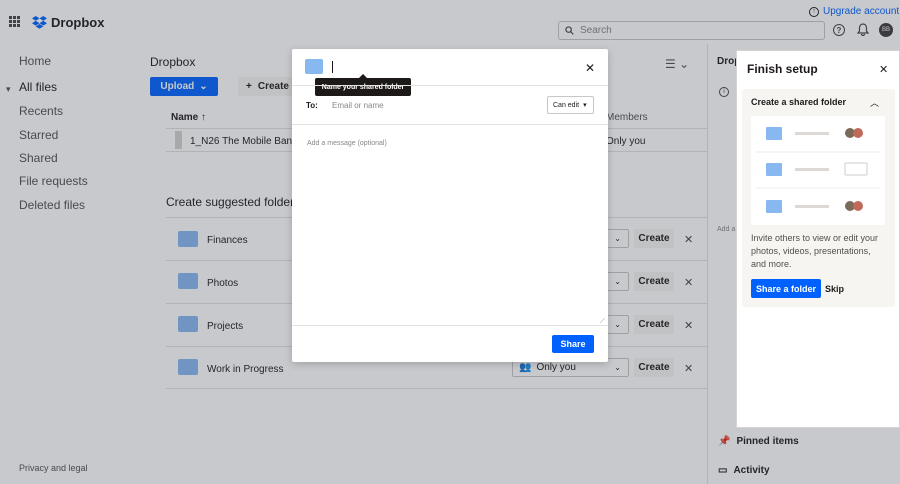  What do you see at coordinates (799, 102) in the screenshot?
I see `card-title: Create a shared folder` at bounding box center [799, 102].